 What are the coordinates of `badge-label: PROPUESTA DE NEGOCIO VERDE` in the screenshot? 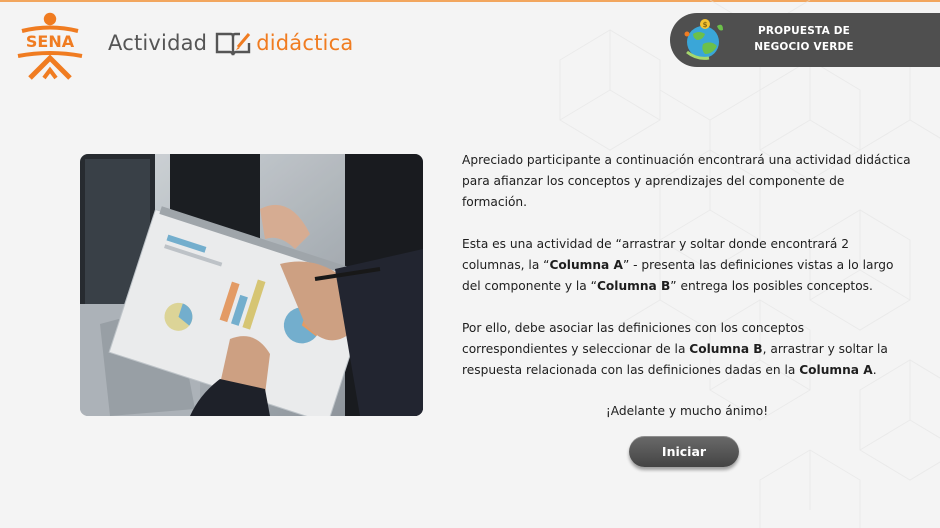 It's located at (804, 39).